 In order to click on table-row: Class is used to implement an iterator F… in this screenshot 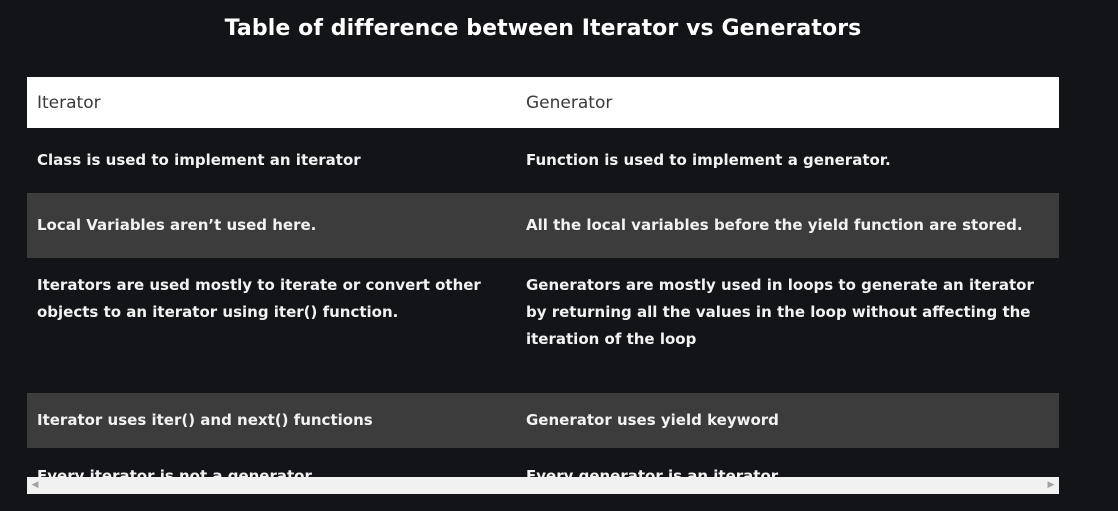, I will do `click(543, 160)`.